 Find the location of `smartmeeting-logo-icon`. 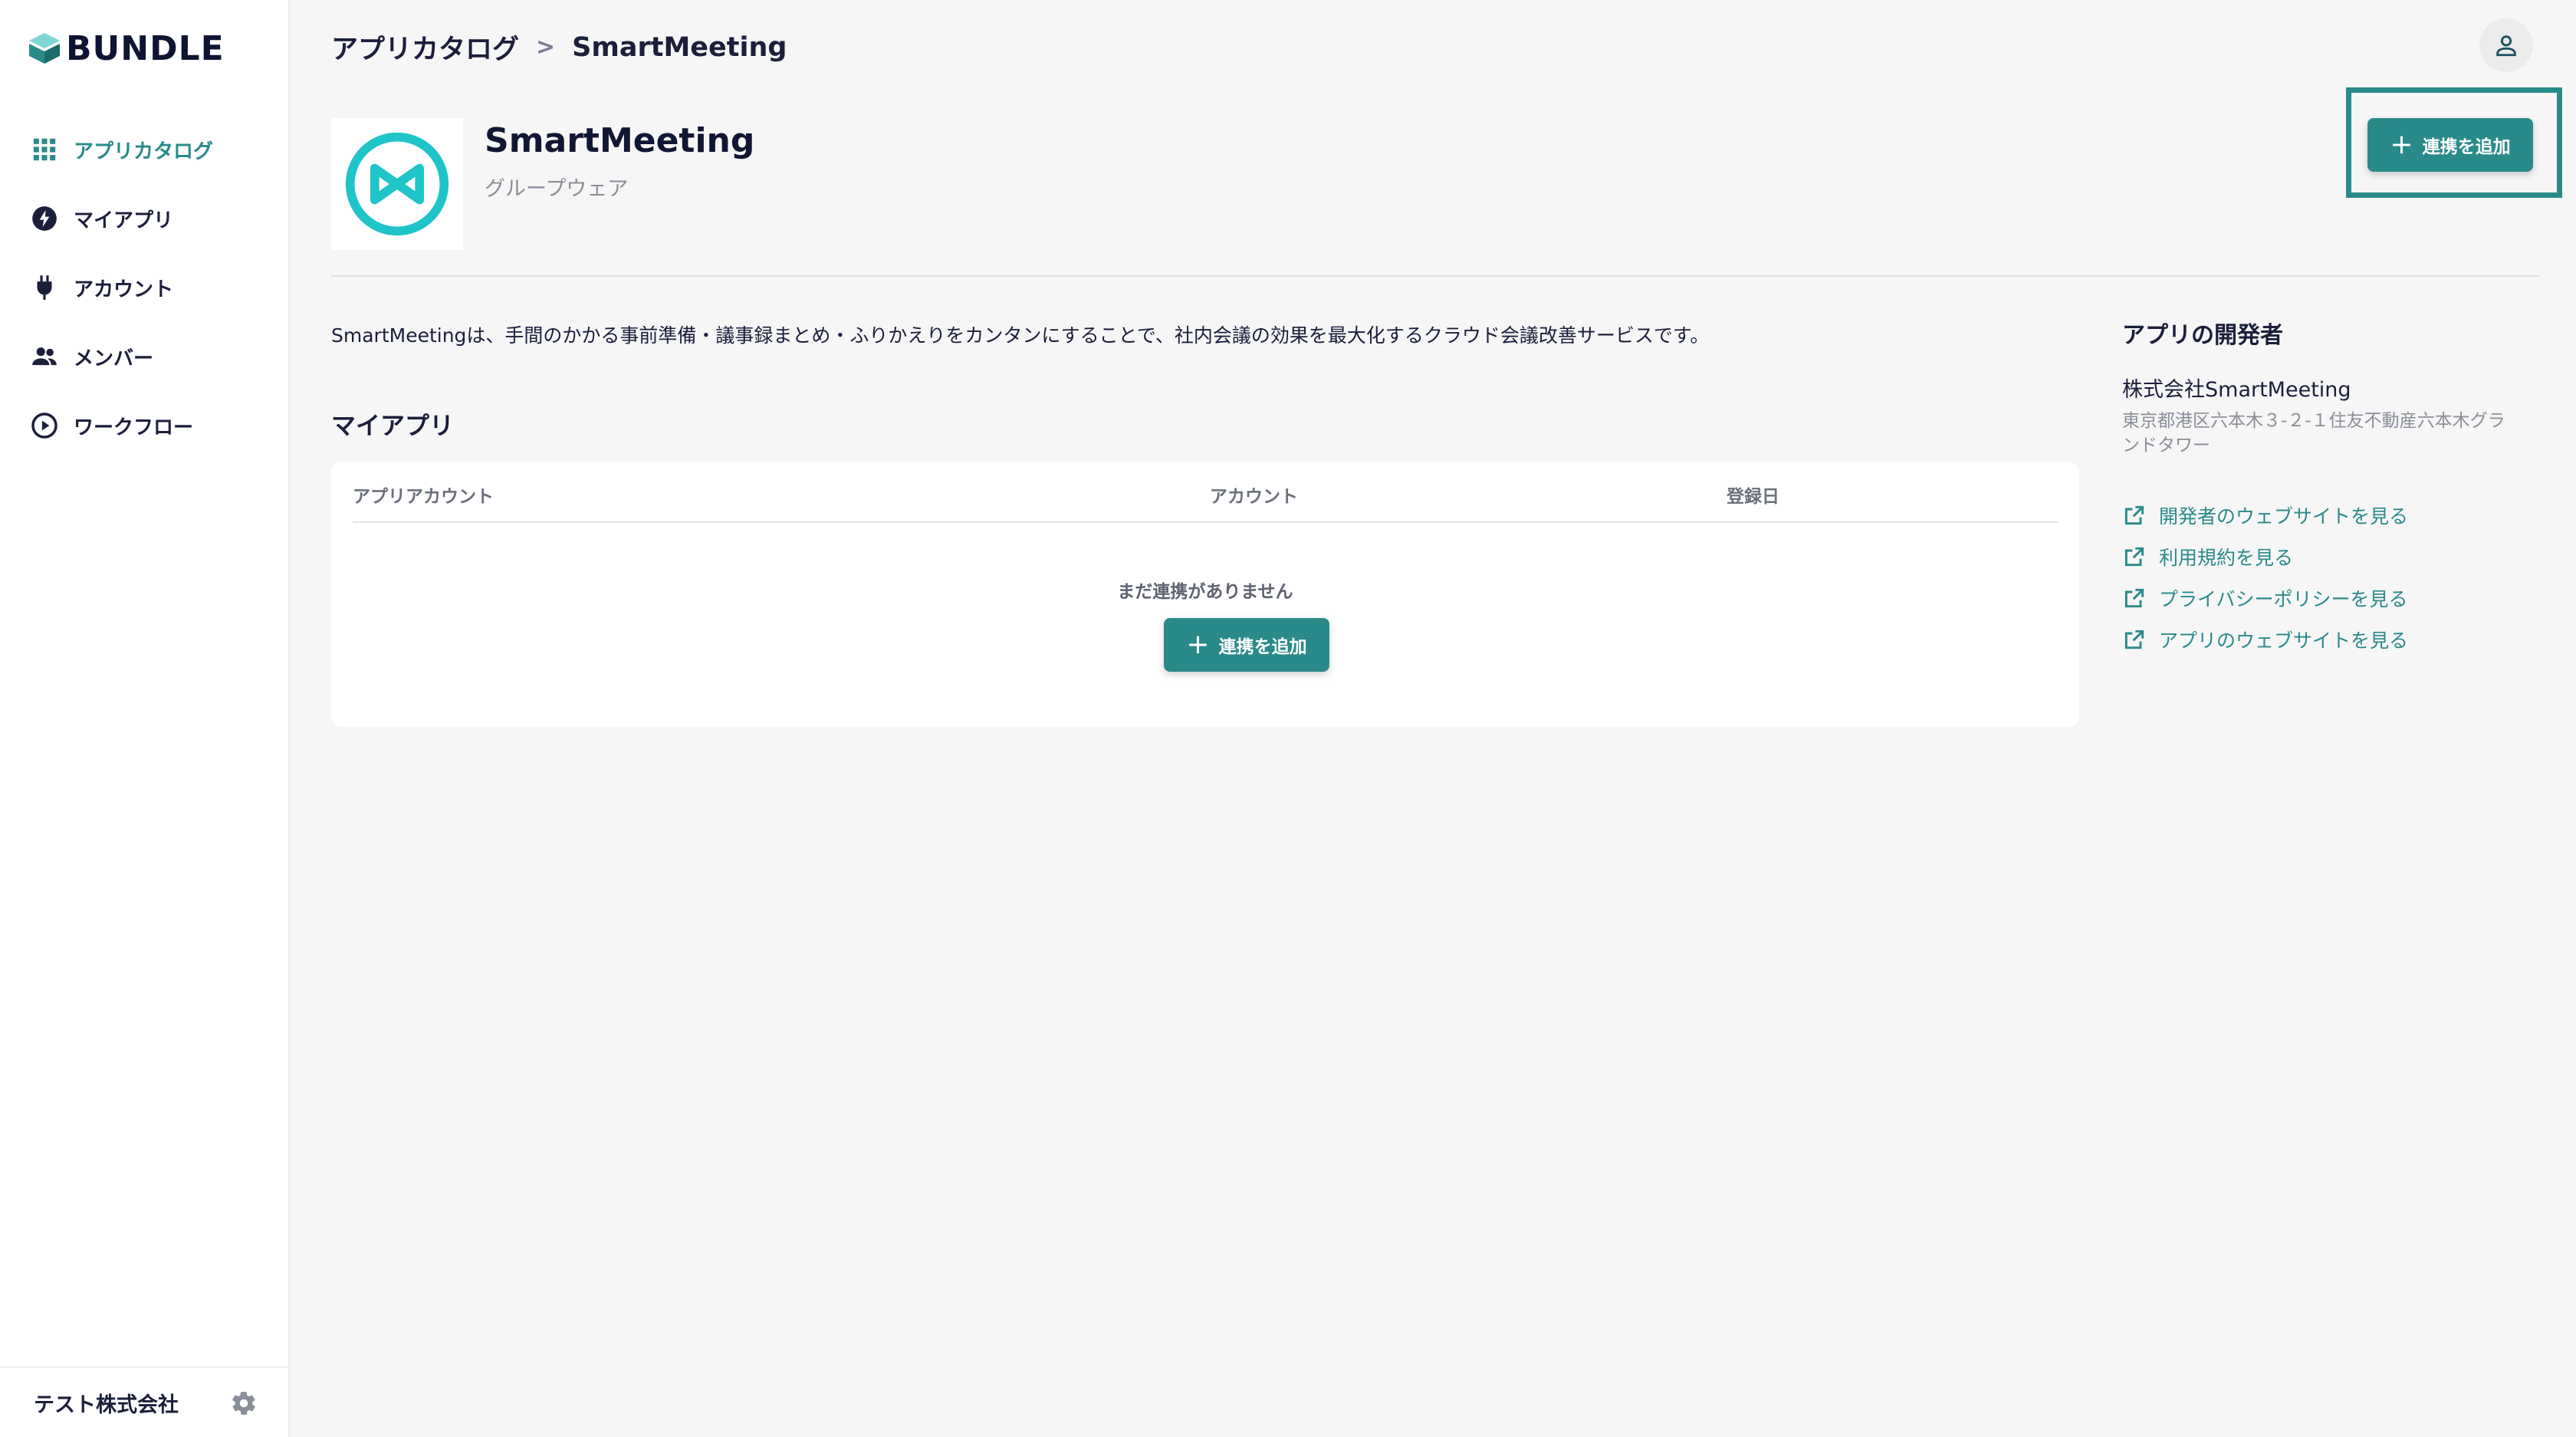

smartmeeting-logo-icon is located at coordinates (397, 184).